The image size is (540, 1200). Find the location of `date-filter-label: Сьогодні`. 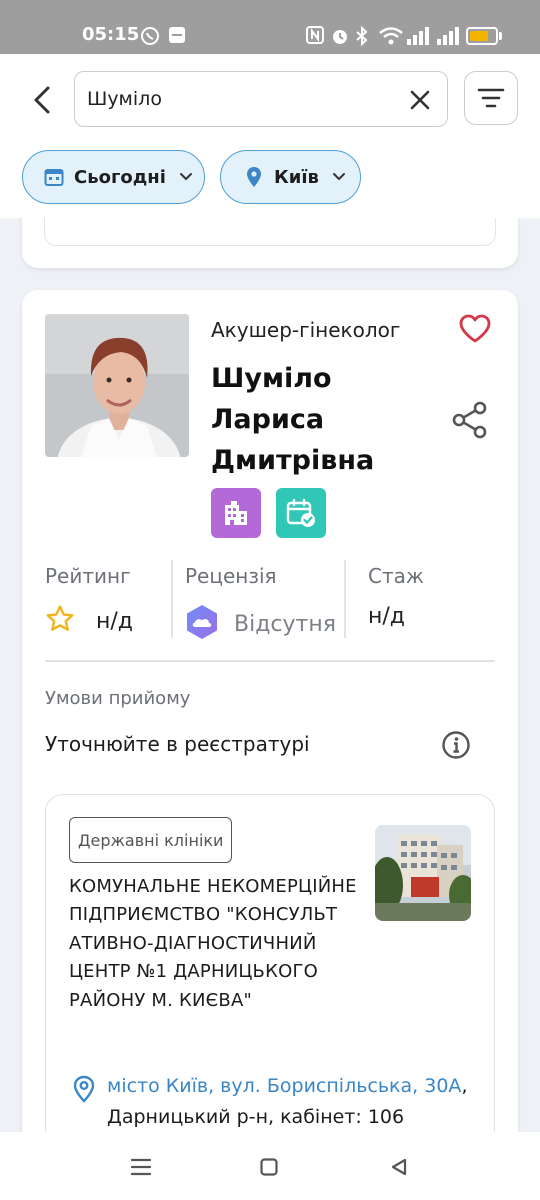

date-filter-label: Сьогодні is located at coordinates (120, 177).